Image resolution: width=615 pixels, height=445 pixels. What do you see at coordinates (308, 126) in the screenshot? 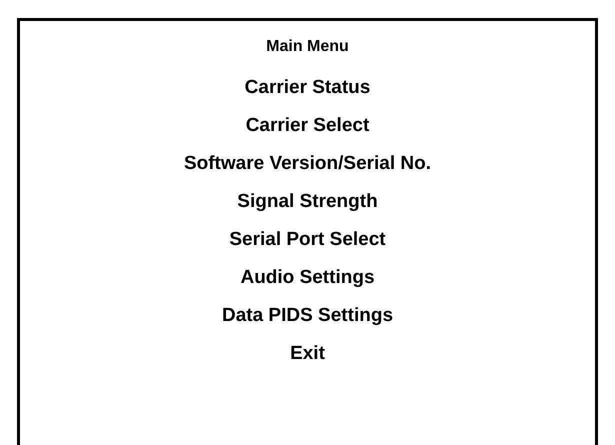
I see `menu-item: Carrier Select` at bounding box center [308, 126].